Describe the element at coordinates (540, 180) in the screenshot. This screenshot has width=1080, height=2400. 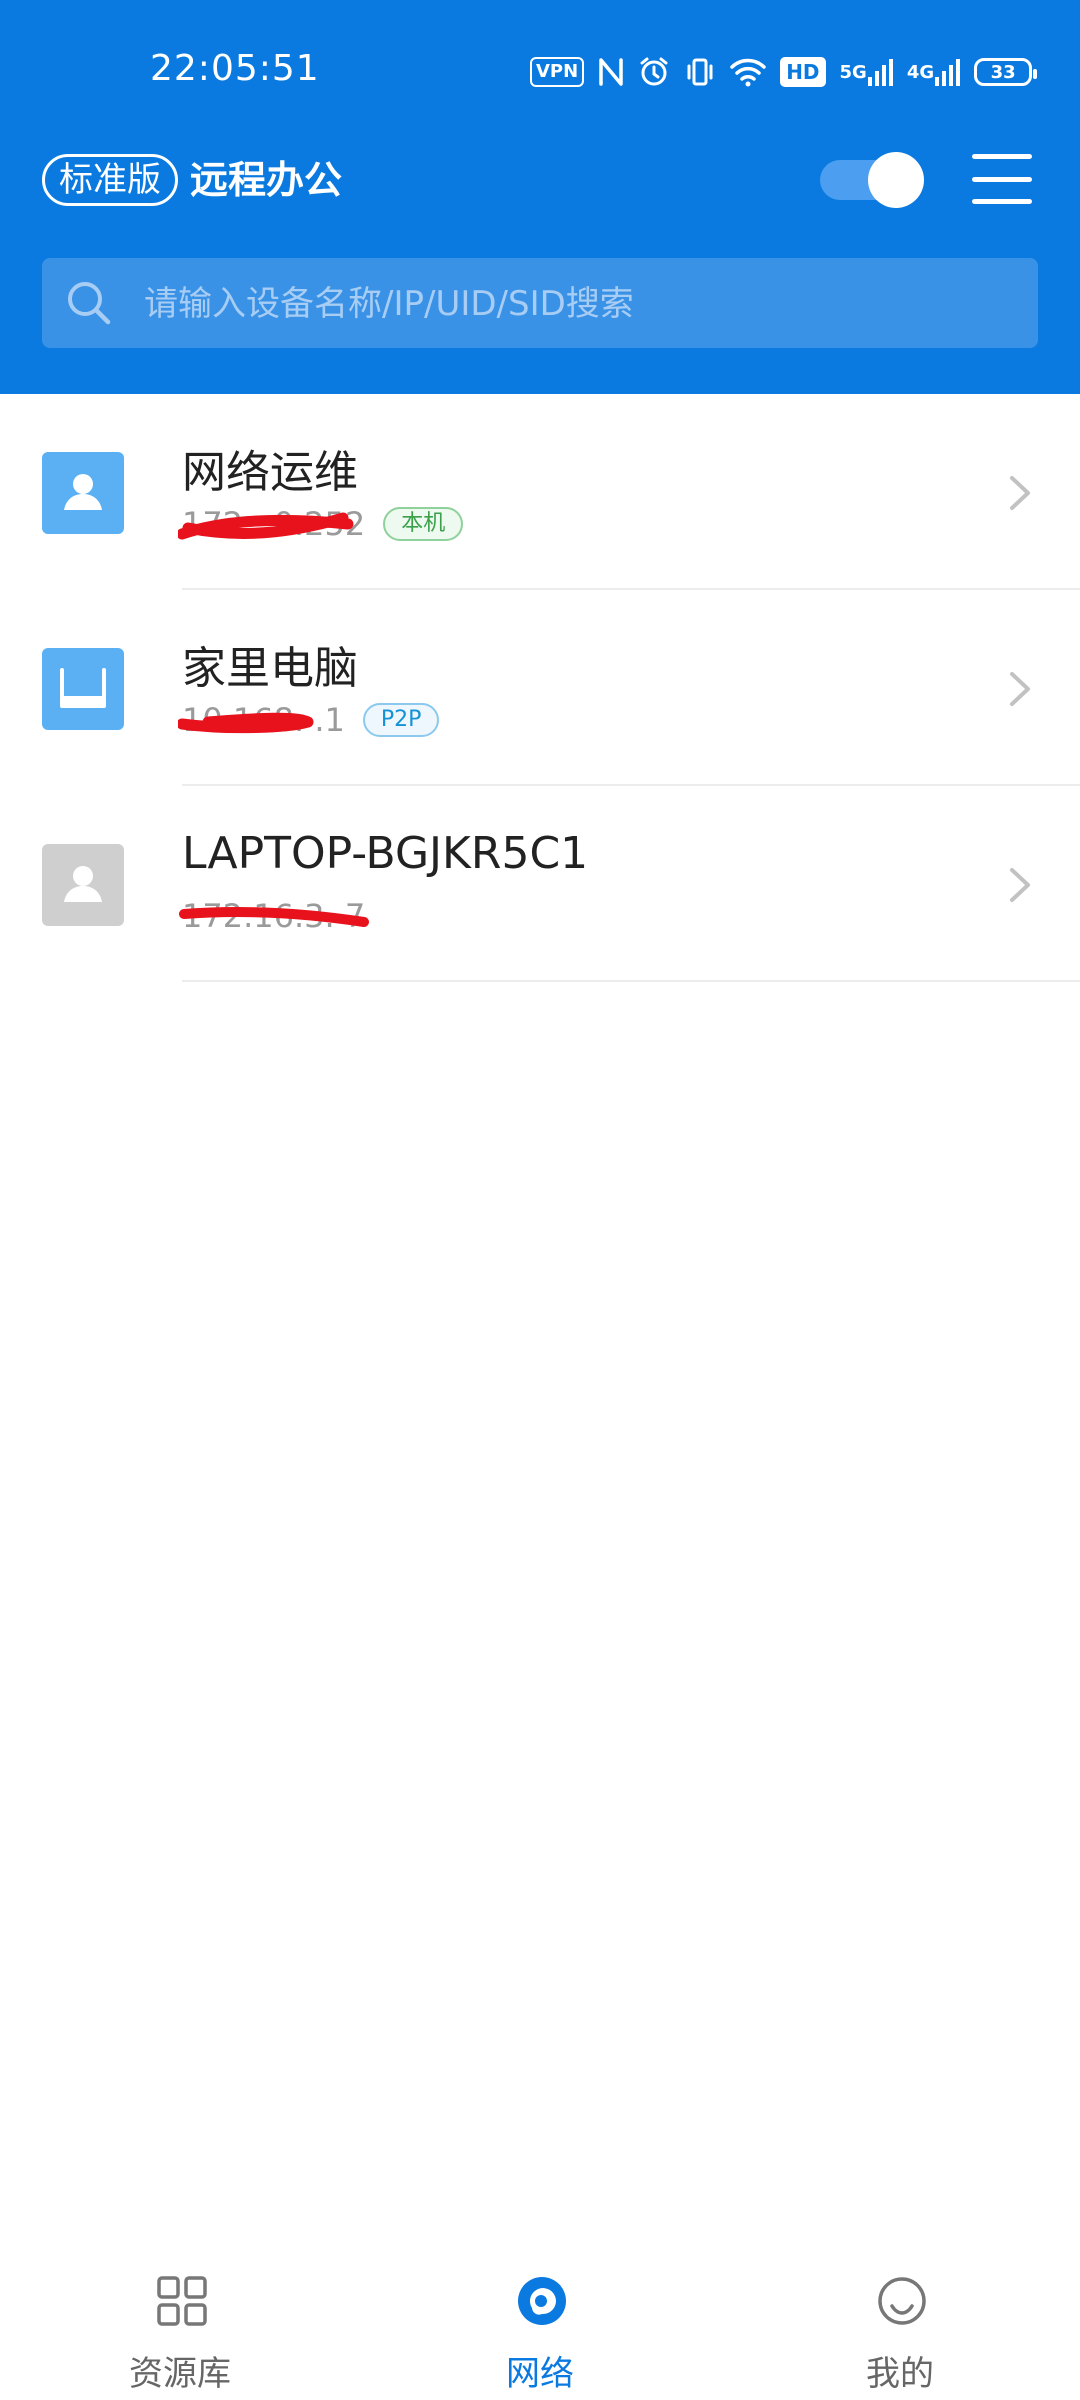
I see `title-bar: 标准版 远程办公` at that location.